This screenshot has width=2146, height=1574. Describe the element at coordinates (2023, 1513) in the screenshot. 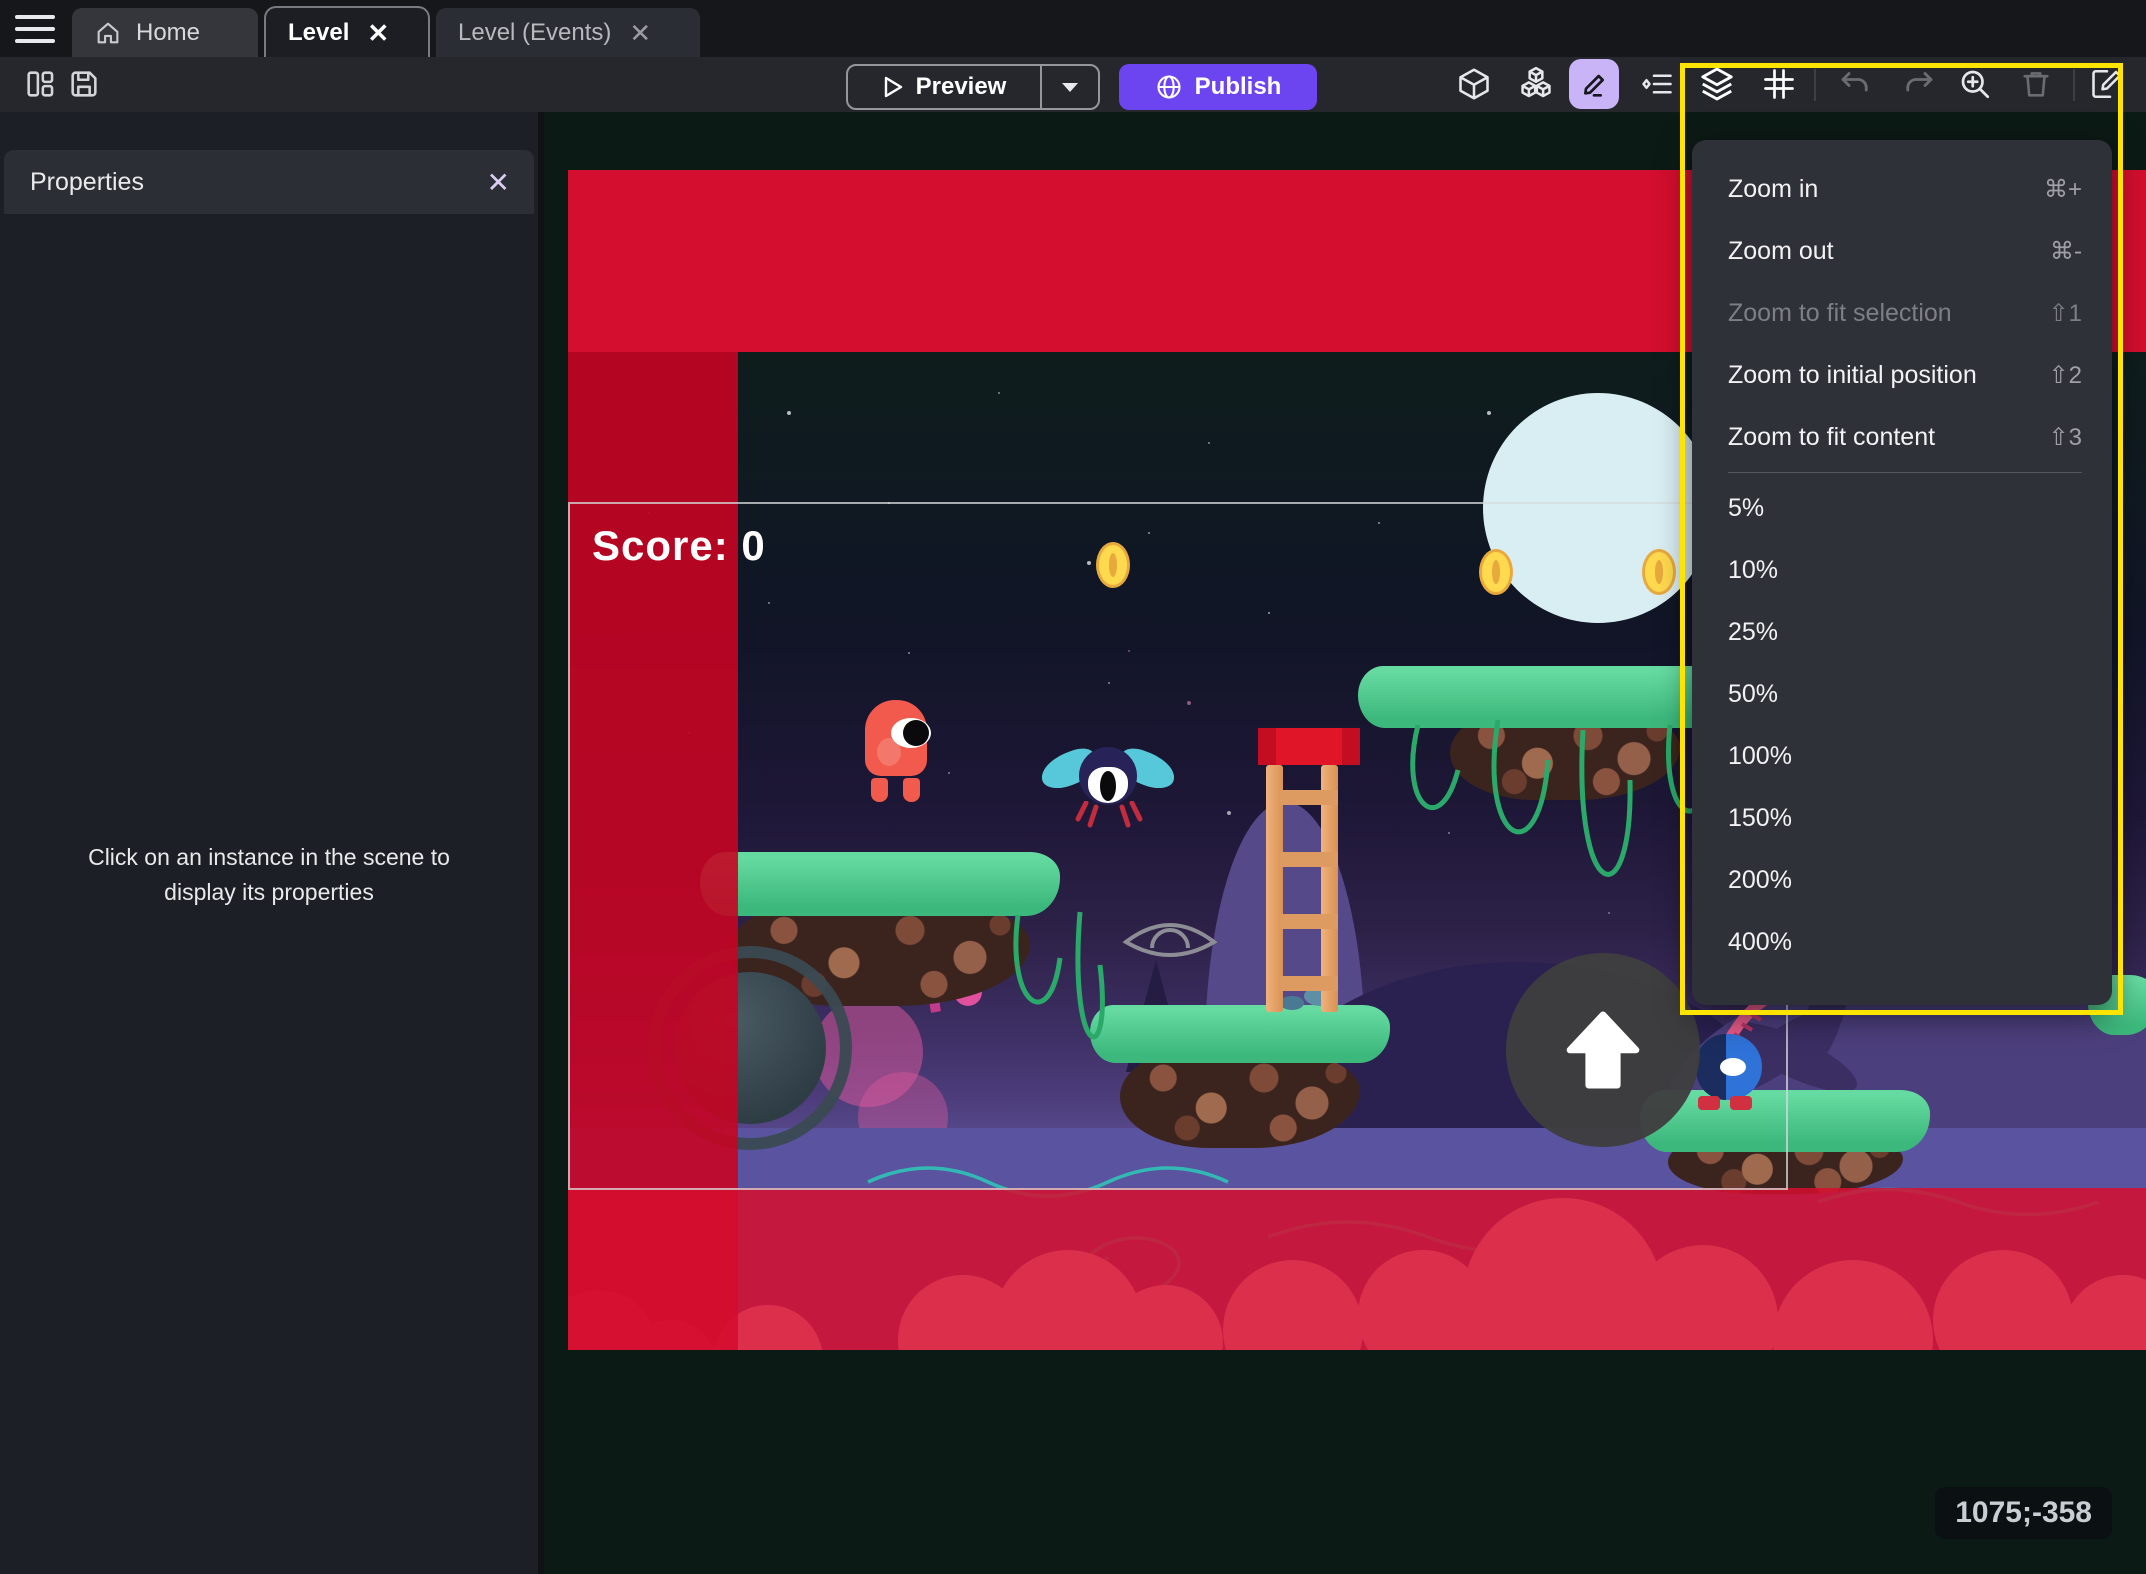

I see `cursor-coordinates-badge: 1075;-358` at that location.